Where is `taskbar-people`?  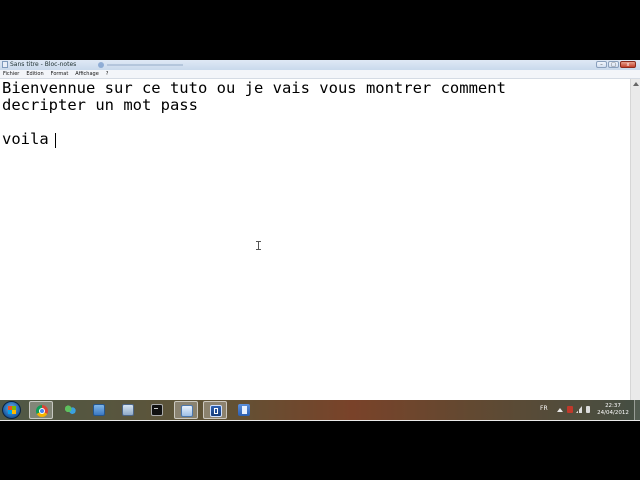 taskbar-people is located at coordinates (70, 410).